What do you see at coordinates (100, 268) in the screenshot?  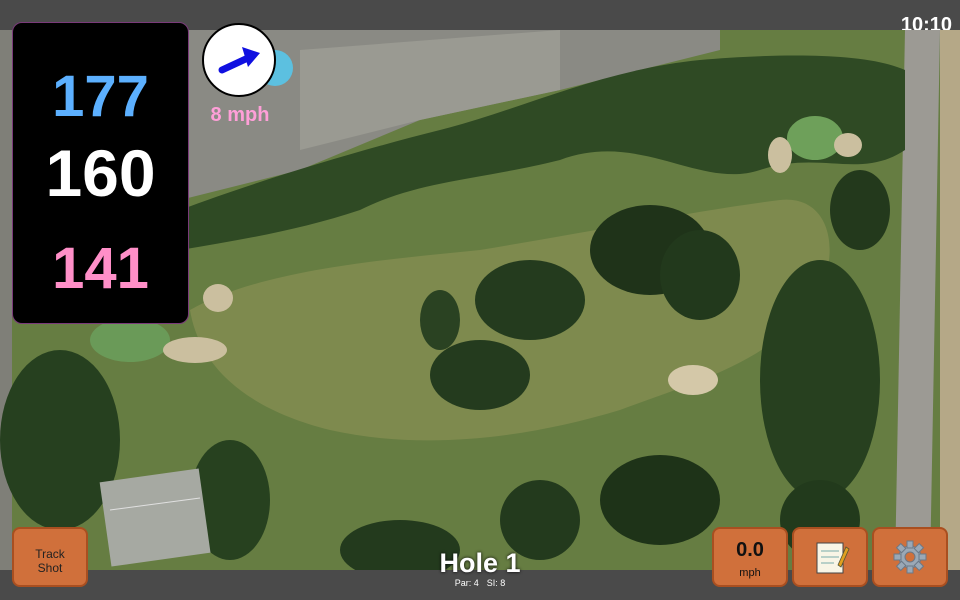 I see `front-distance: 141` at bounding box center [100, 268].